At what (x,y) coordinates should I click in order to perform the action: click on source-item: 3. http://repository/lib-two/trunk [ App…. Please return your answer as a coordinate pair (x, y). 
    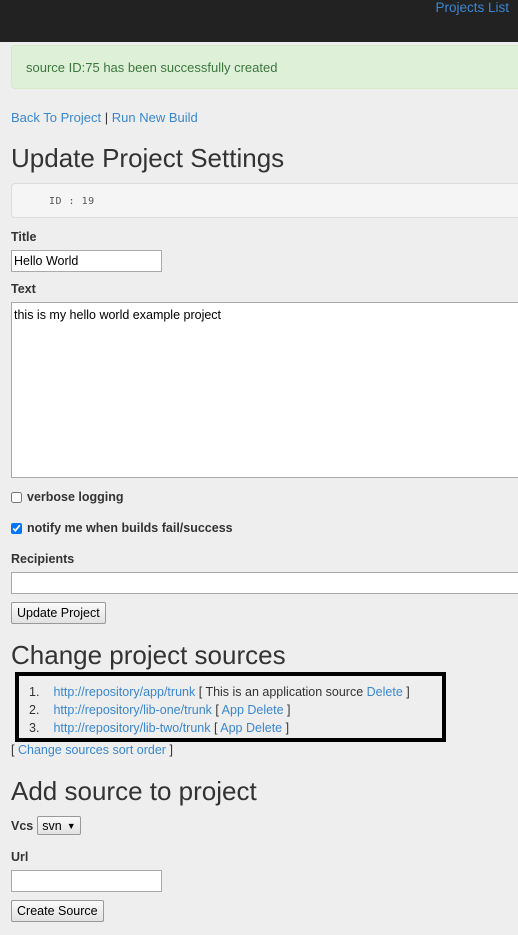
    Looking at the image, I should click on (219, 728).